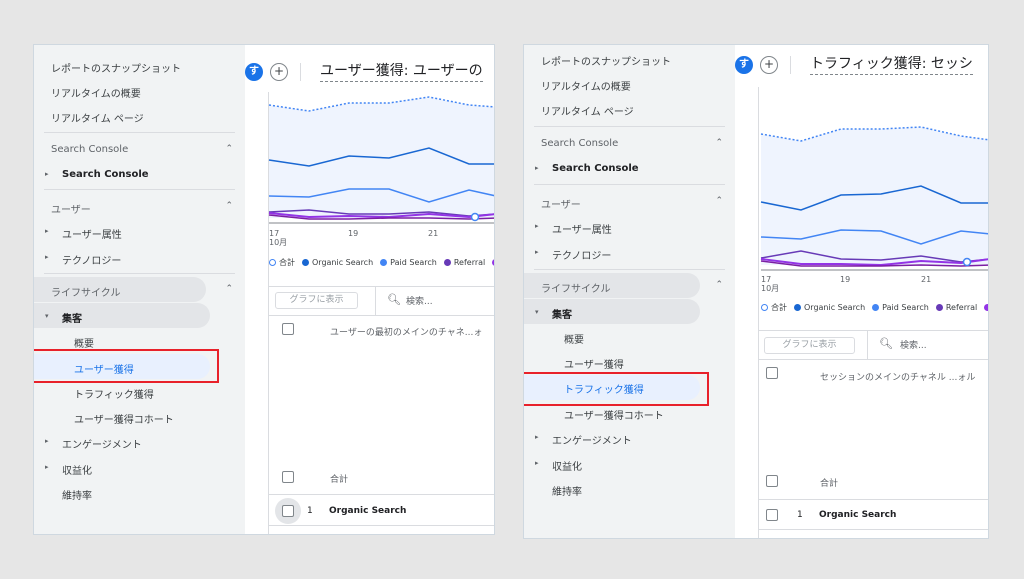 The image size is (1024, 579). What do you see at coordinates (891, 64) in the screenshot?
I see `page-title: トラフィック獲得: セッシ` at bounding box center [891, 64].